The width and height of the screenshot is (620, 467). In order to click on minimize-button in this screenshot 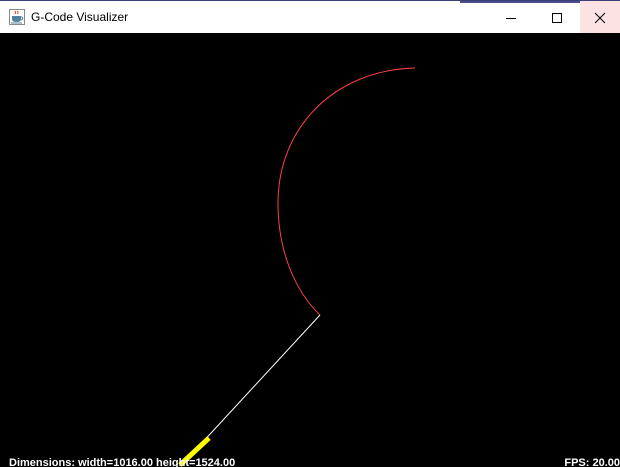, I will do `click(511, 17)`.